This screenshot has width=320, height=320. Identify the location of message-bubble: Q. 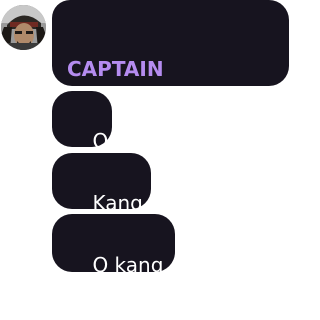
(82, 121).